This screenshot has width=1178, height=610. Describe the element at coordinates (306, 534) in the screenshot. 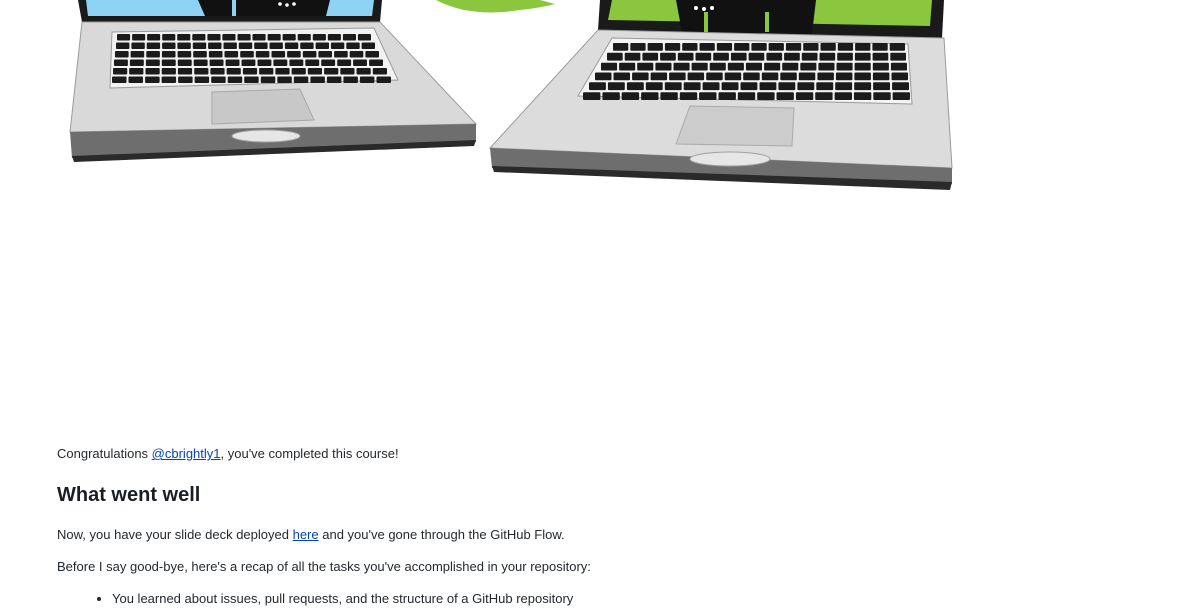

I see `slide-deck-link: here` at that location.